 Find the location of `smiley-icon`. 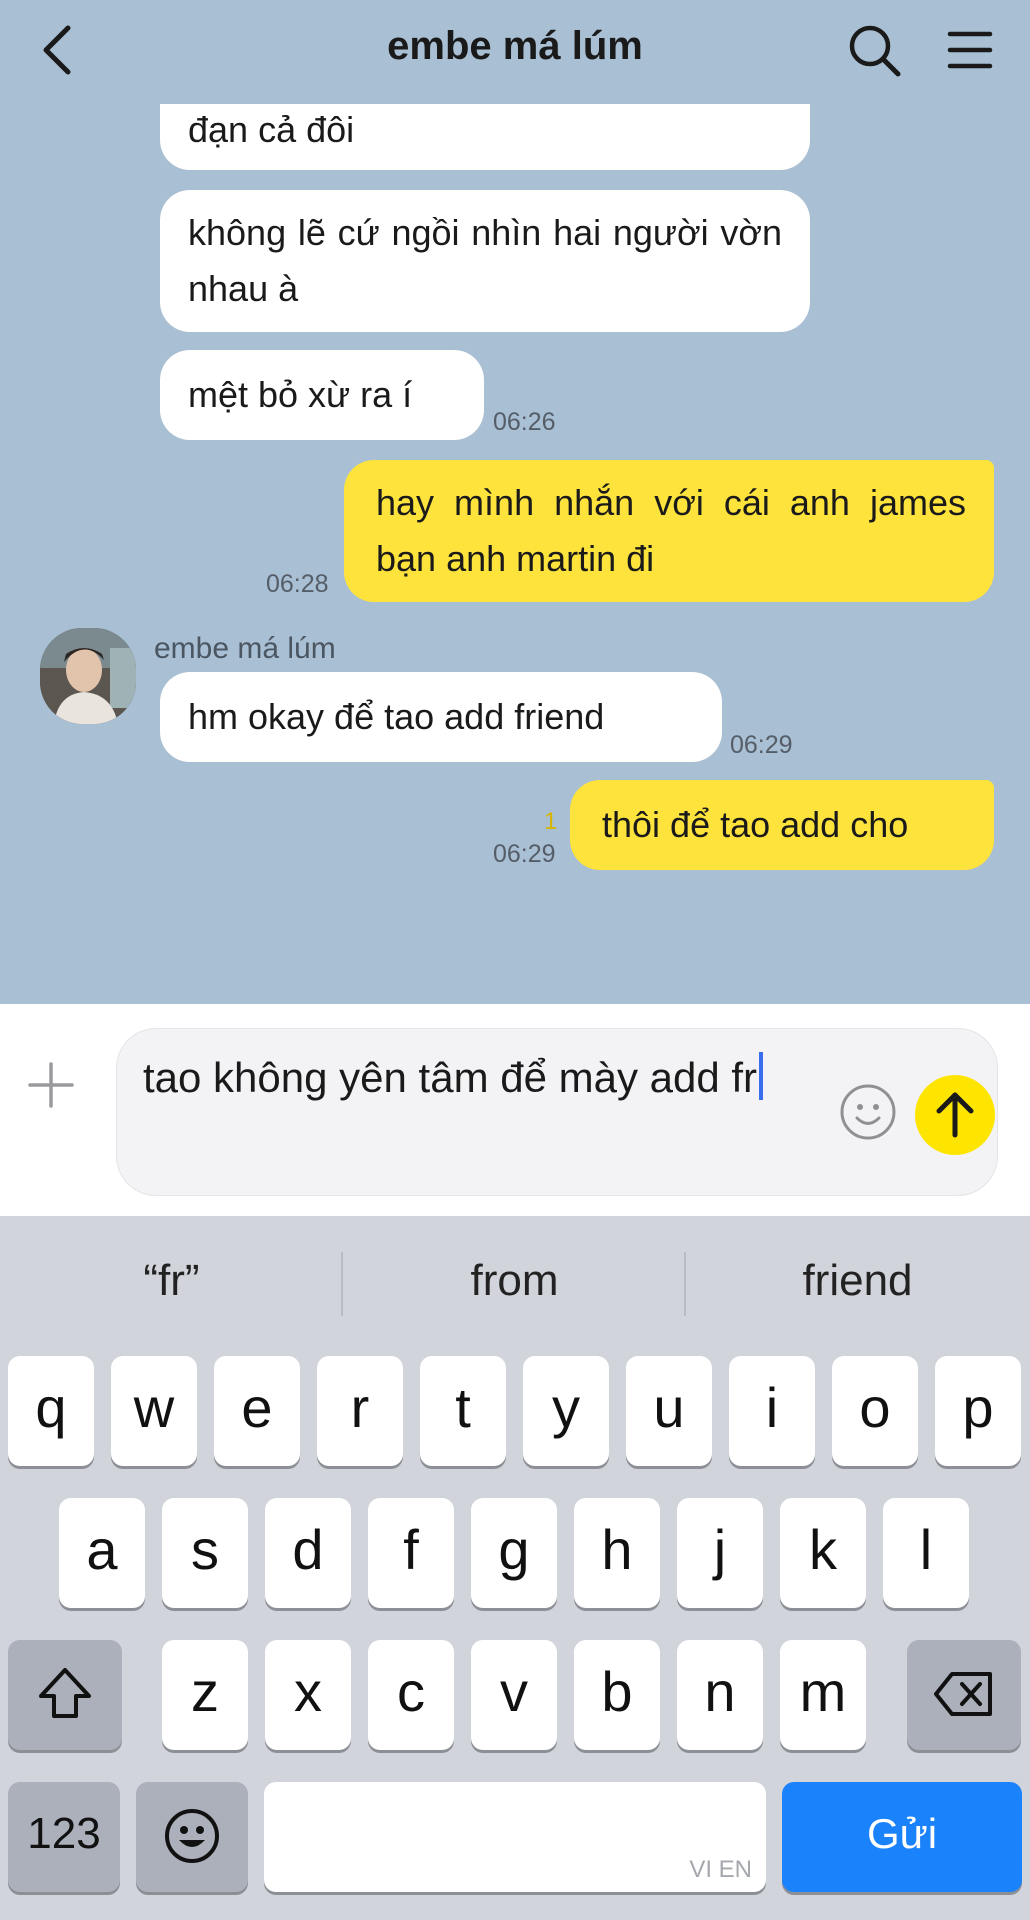

smiley-icon is located at coordinates (868, 1112).